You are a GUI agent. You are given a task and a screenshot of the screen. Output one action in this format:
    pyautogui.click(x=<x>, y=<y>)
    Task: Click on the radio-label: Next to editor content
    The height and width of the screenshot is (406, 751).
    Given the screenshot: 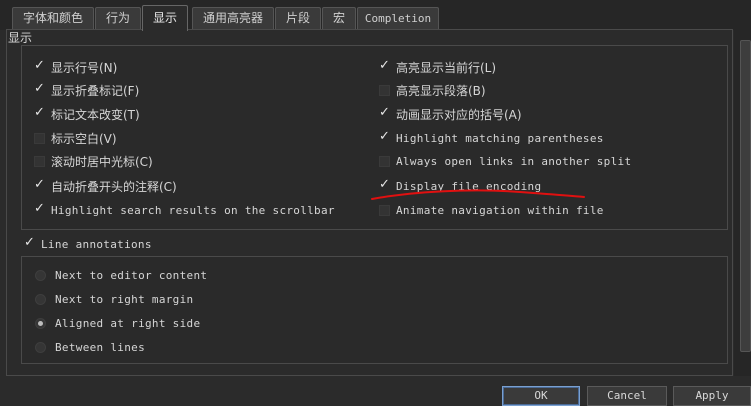 What is the action you would take?
    pyautogui.click(x=131, y=275)
    